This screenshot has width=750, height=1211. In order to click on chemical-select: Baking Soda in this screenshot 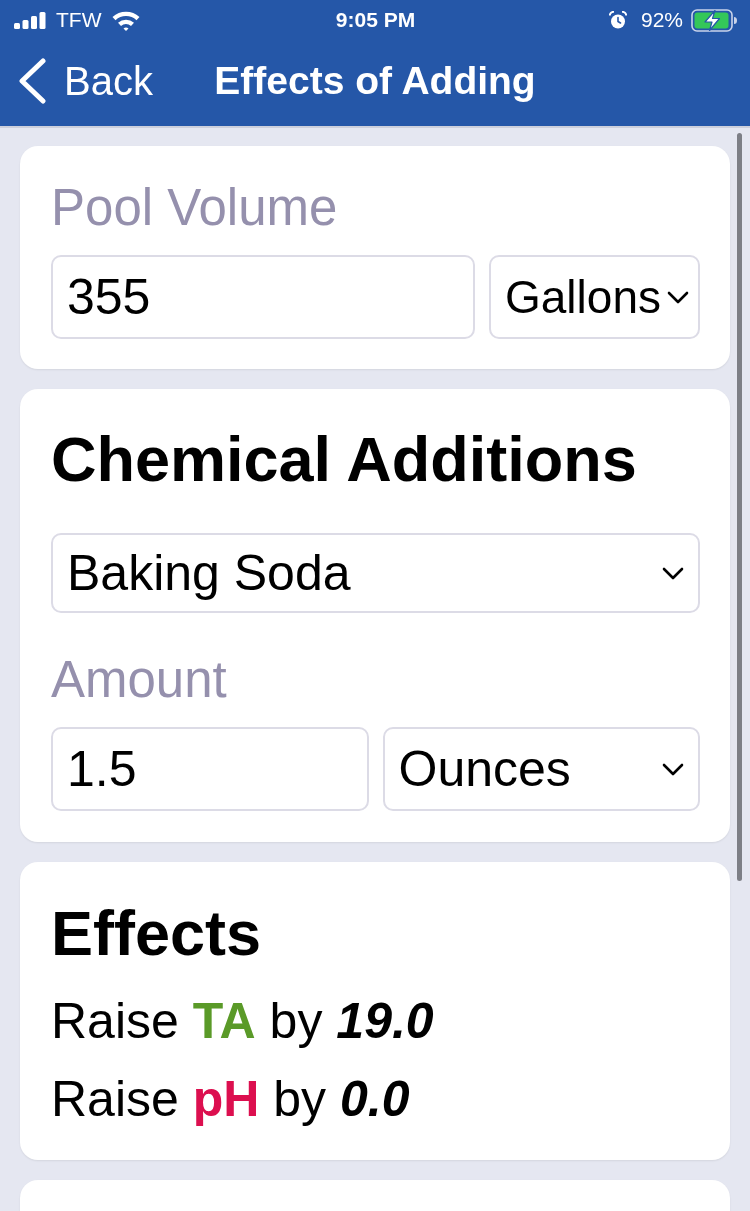, I will do `click(375, 573)`.